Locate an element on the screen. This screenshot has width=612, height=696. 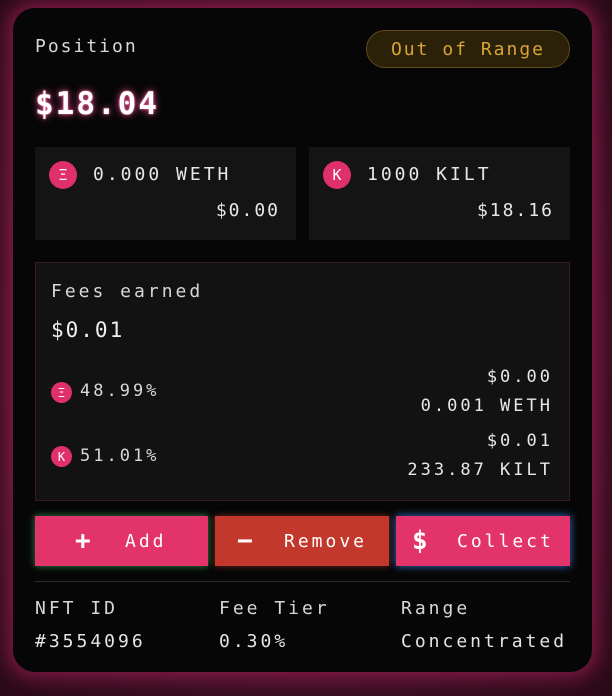
detail-value: #3554096 is located at coordinates (90, 641).